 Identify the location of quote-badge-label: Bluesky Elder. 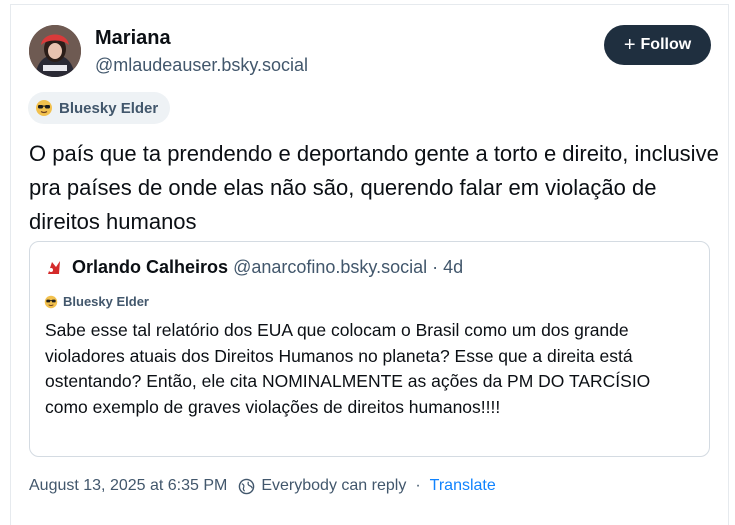
(106, 301).